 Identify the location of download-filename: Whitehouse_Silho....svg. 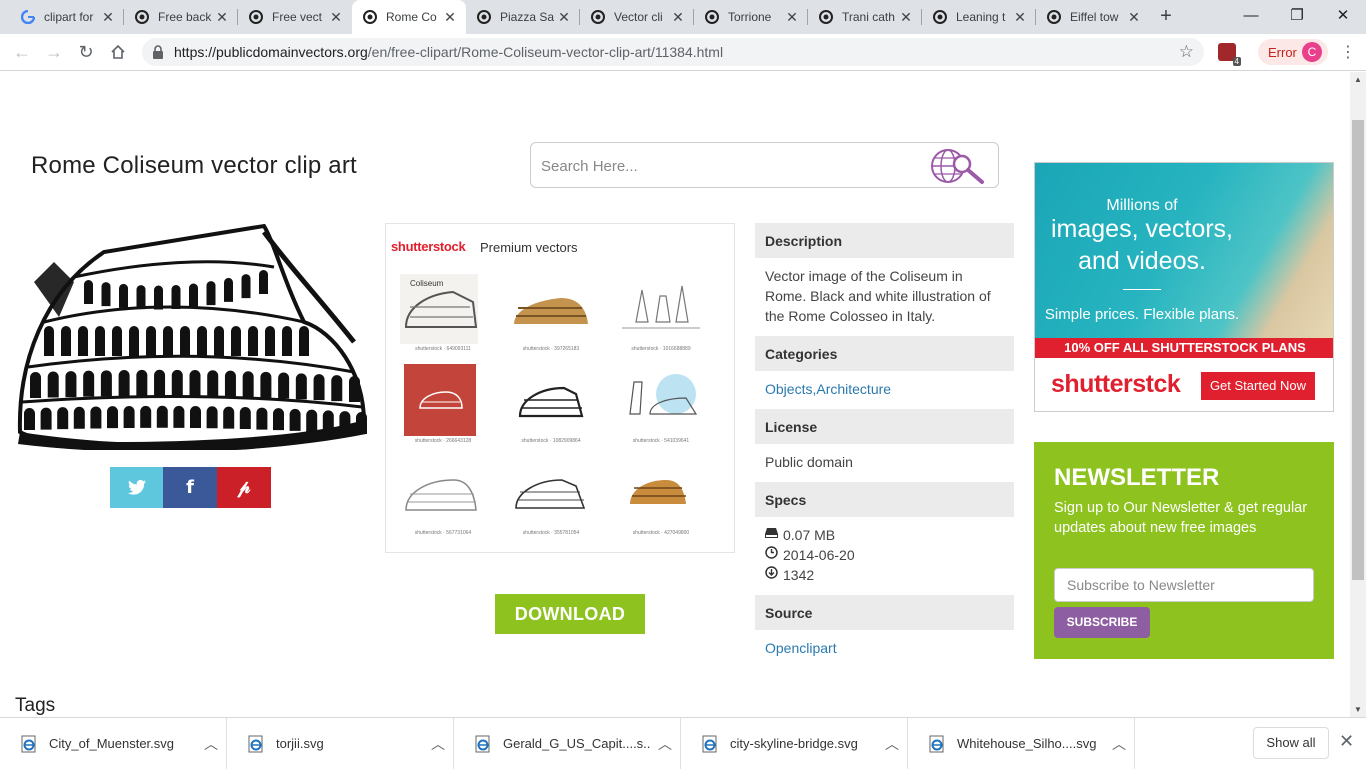
(1027, 743).